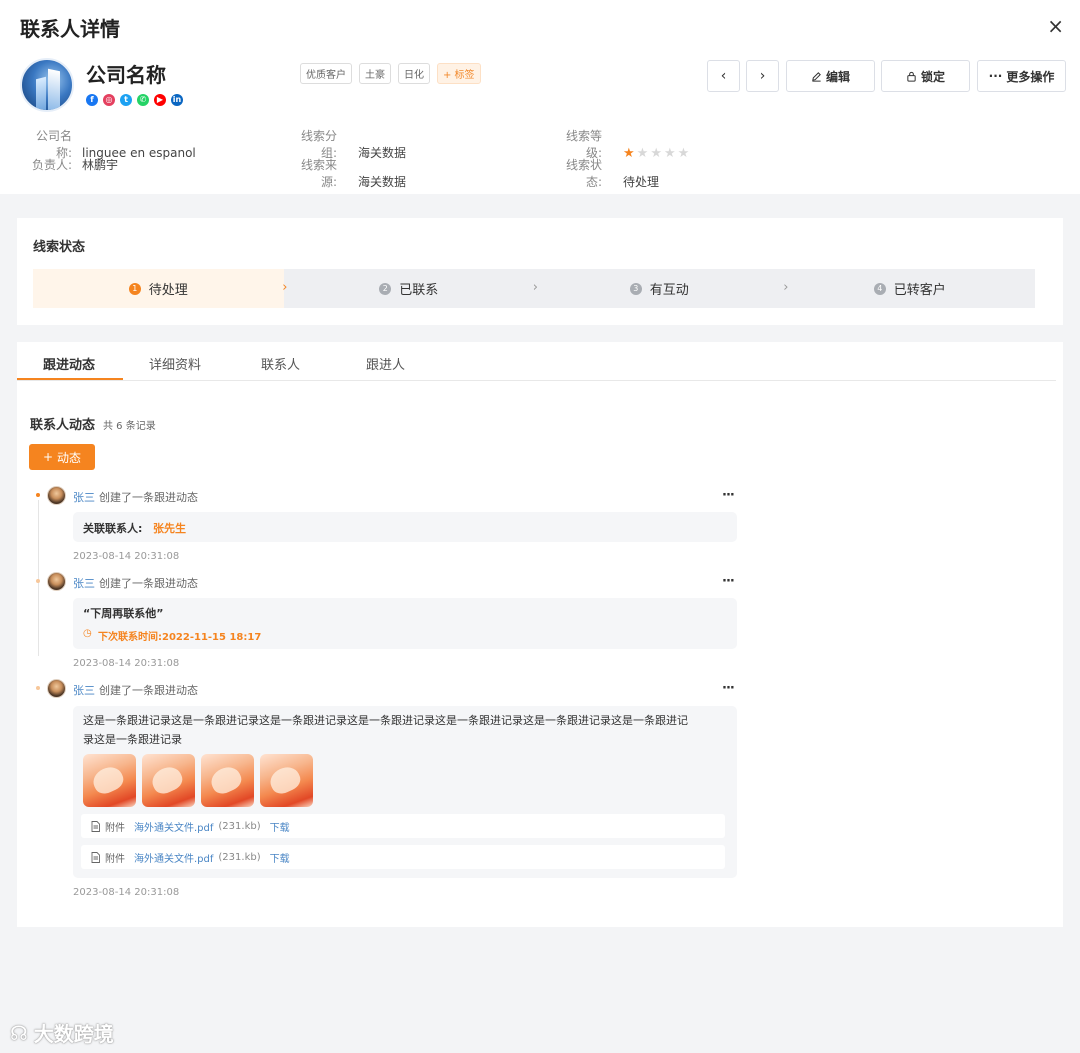  What do you see at coordinates (92, 100) in the screenshot?
I see `facebook-icon: f` at bounding box center [92, 100].